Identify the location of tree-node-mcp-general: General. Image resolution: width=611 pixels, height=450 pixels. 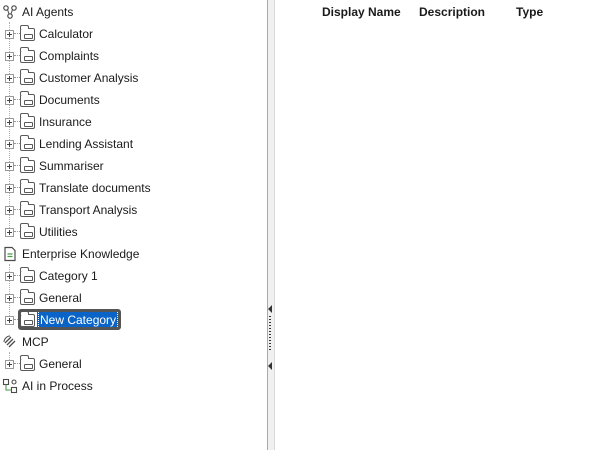
(43, 364).